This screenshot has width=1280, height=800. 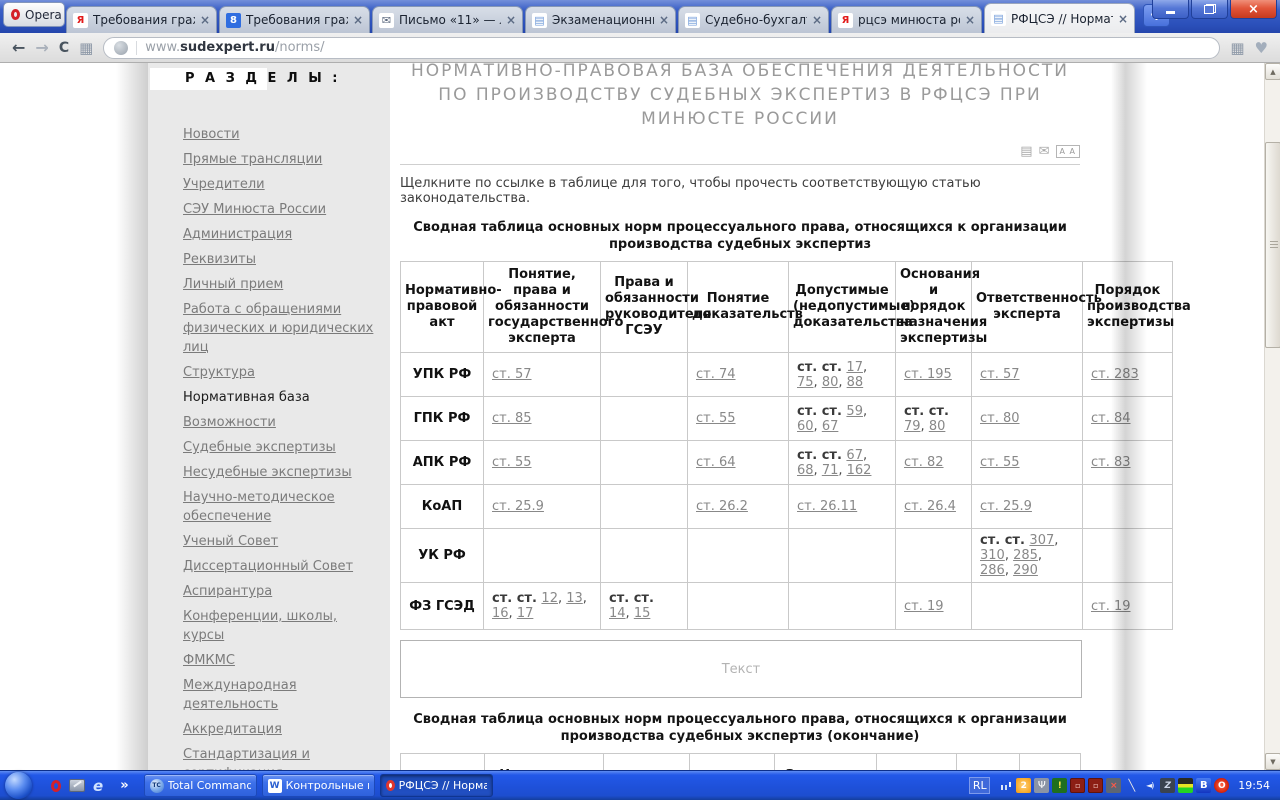 What do you see at coordinates (56, 785) in the screenshot?
I see `opera-quicklaunch-icon` at bounding box center [56, 785].